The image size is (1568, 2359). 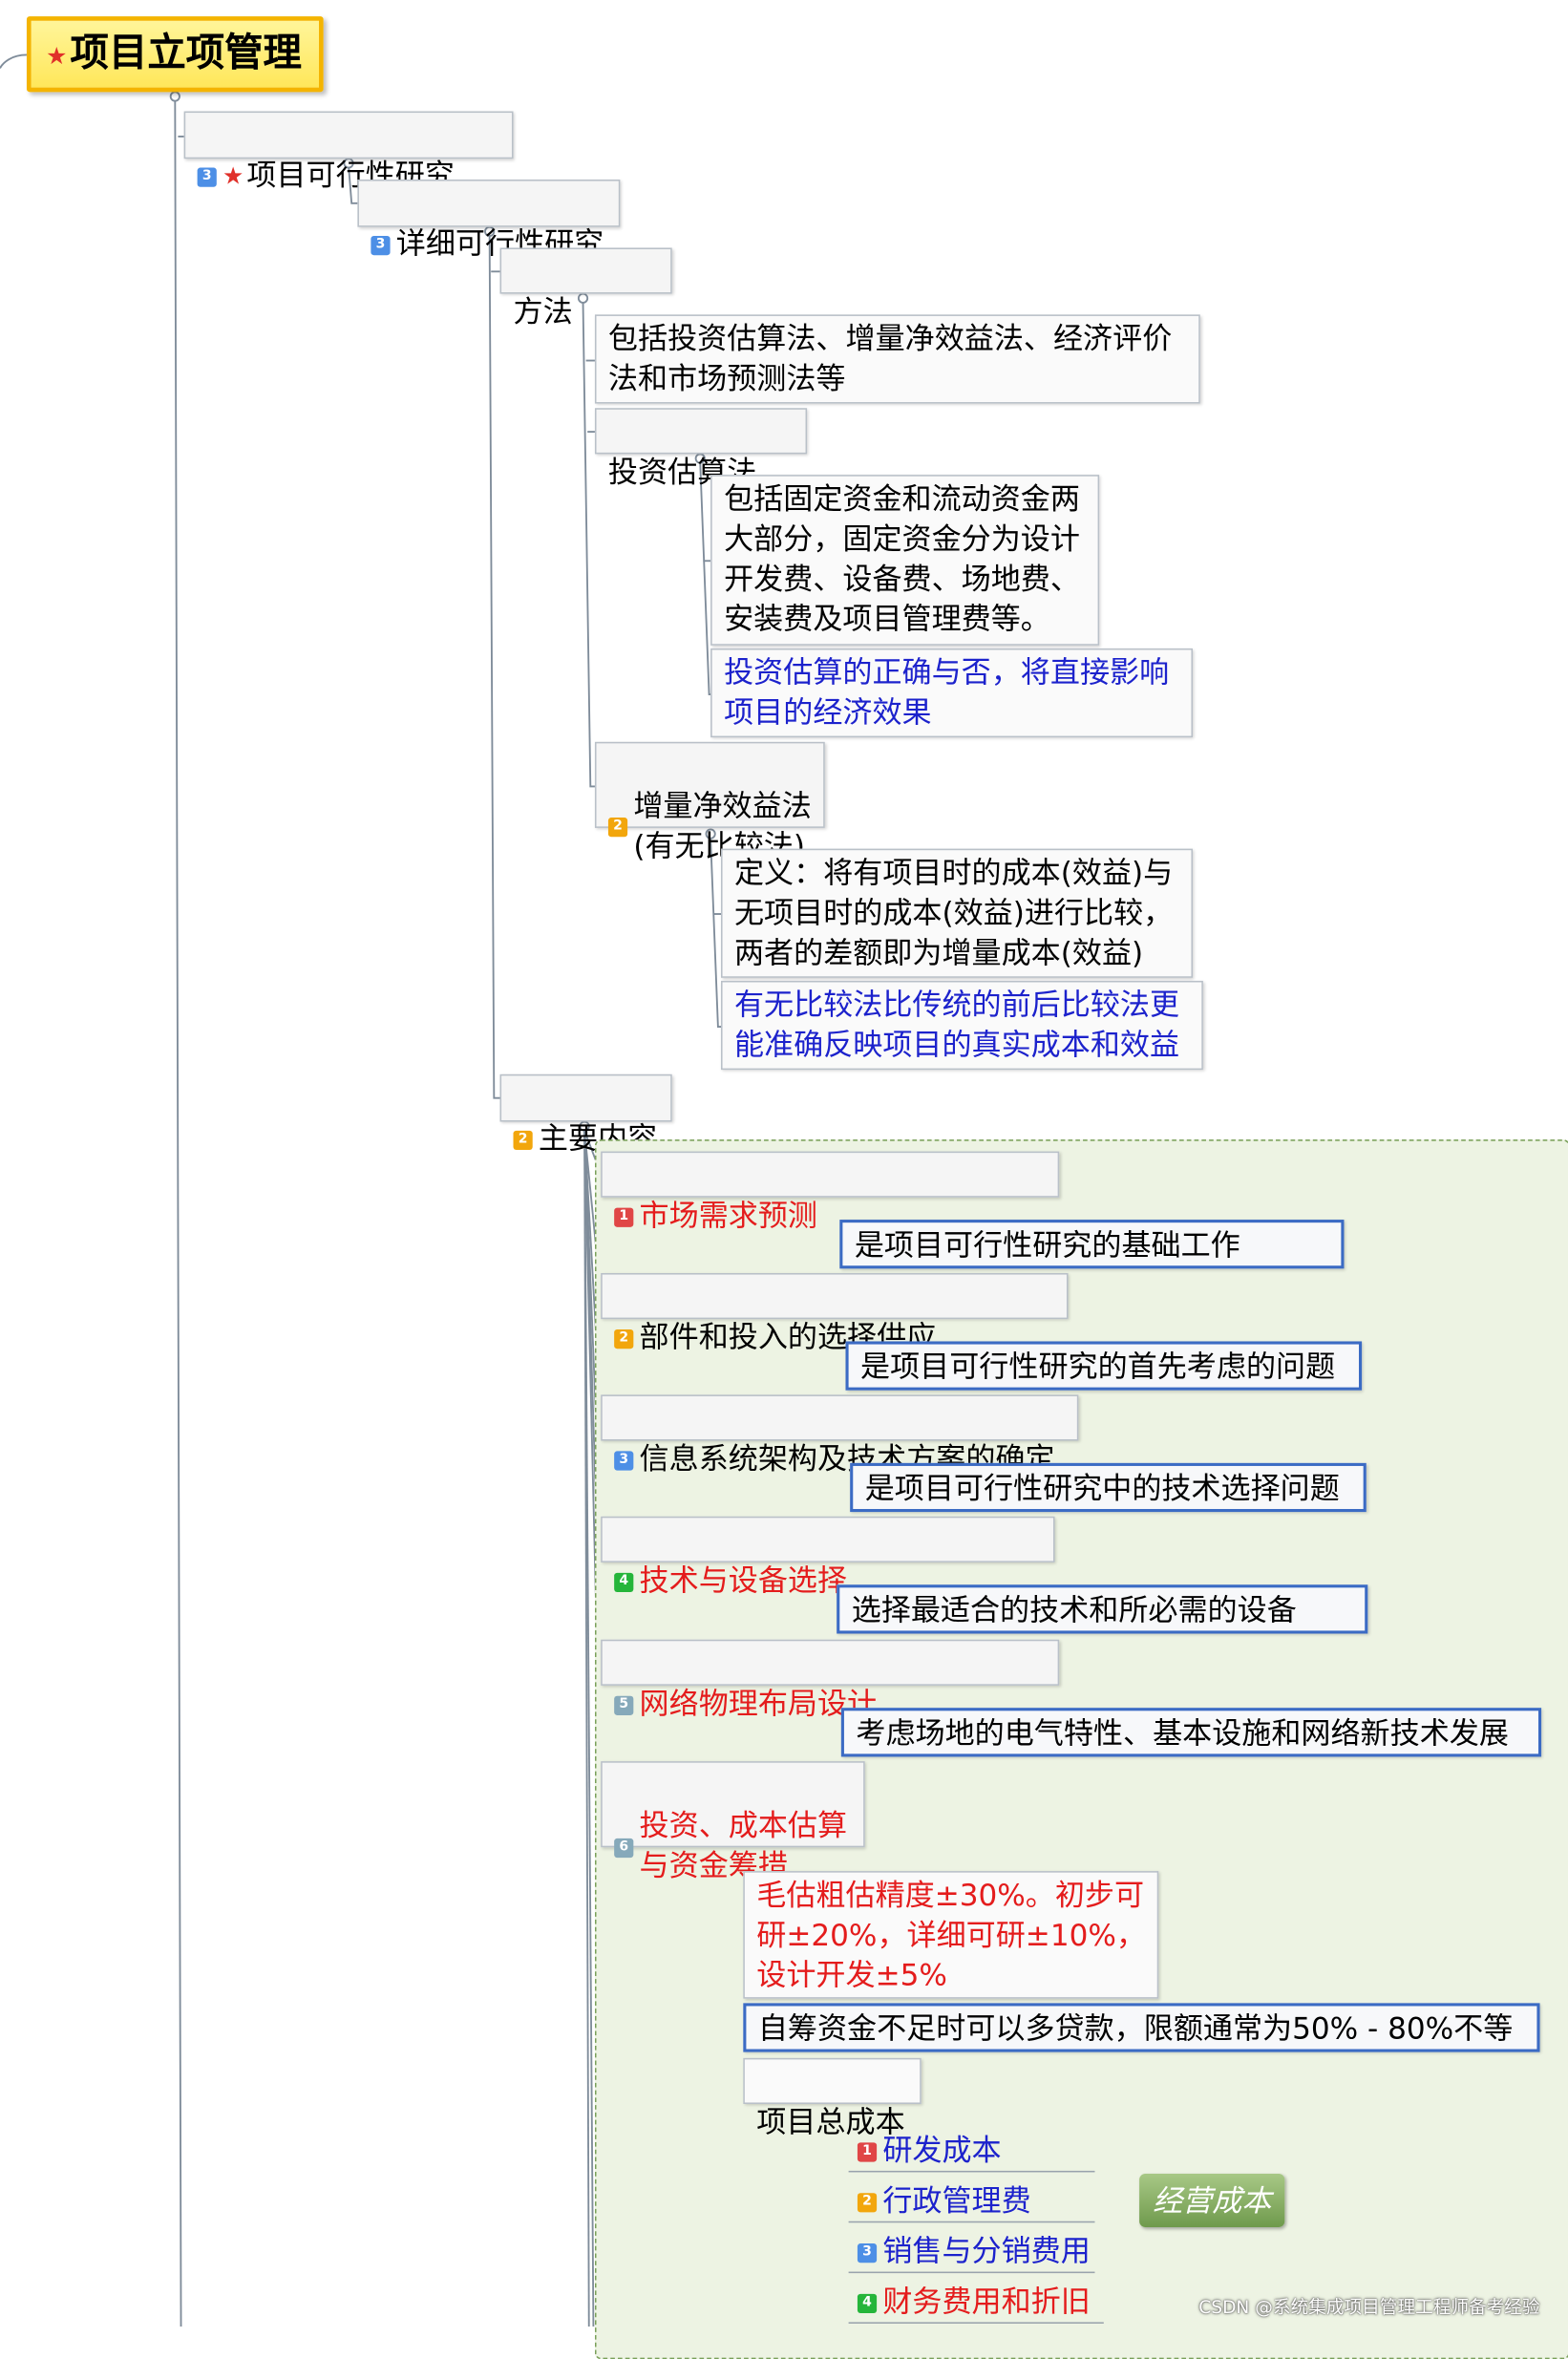 I want to click on cost-item-sales: 3 销售与分销费用, so click(x=971, y=2251).